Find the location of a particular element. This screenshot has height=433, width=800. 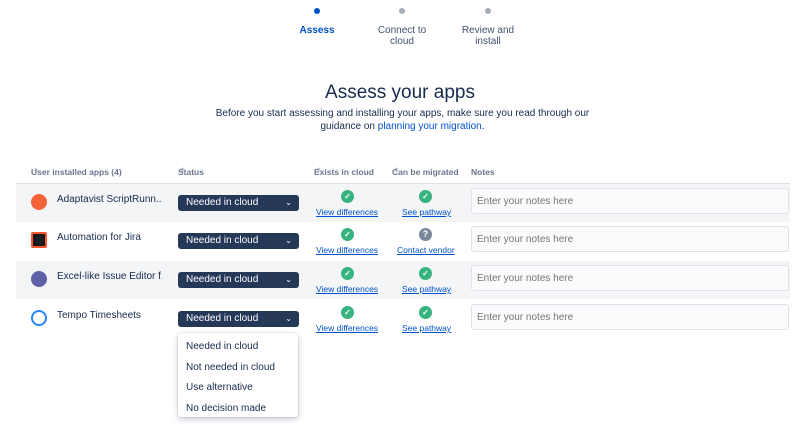

automation-app-icon is located at coordinates (39, 240).